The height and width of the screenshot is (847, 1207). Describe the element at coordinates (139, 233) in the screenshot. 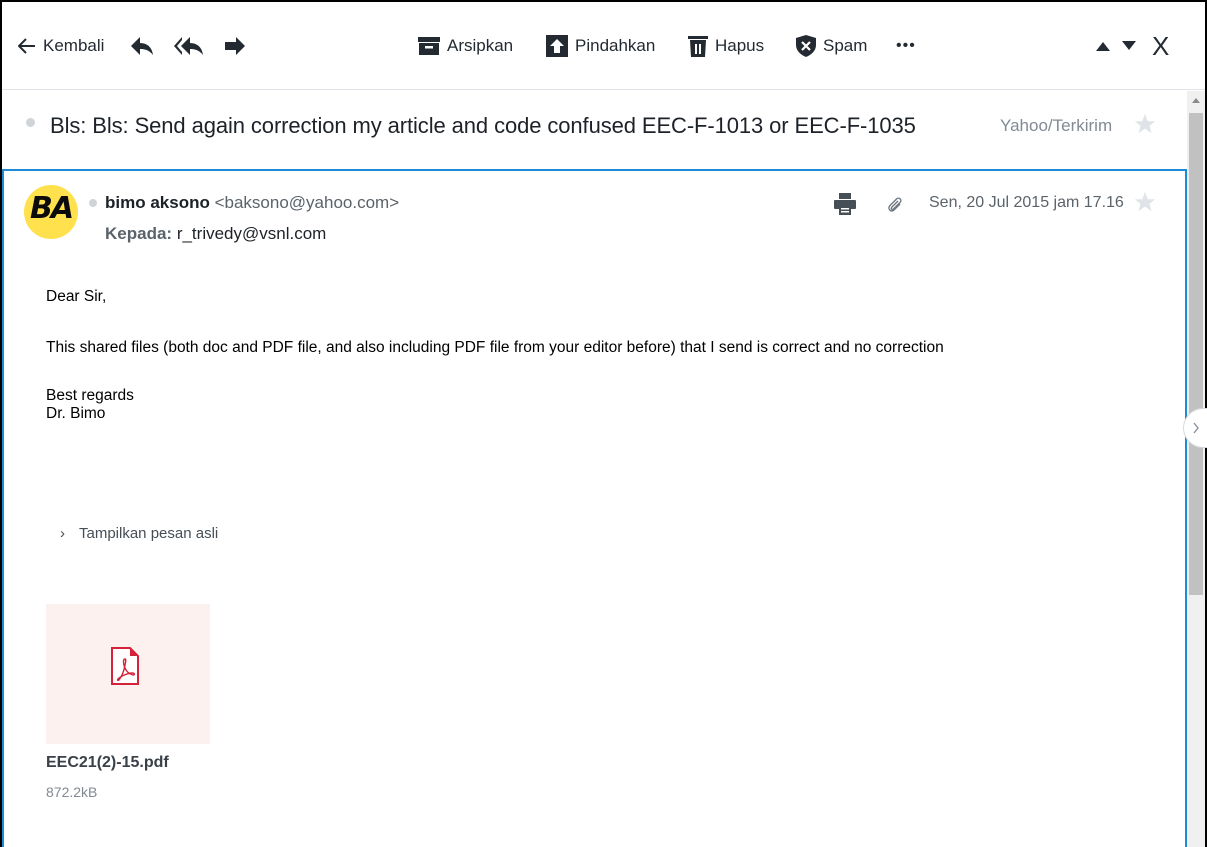

I see `to-label: Kepada:` at that location.